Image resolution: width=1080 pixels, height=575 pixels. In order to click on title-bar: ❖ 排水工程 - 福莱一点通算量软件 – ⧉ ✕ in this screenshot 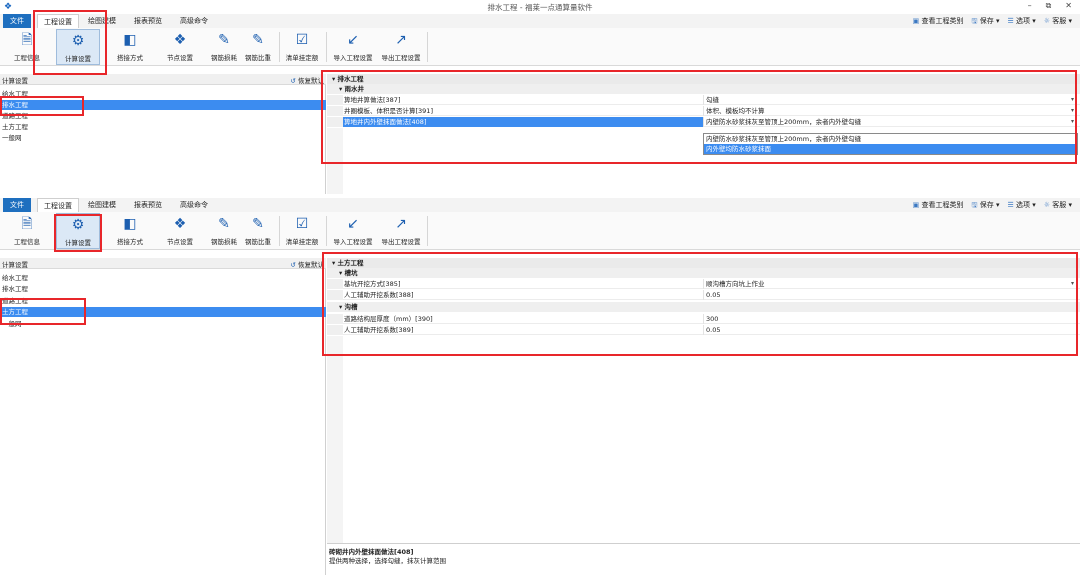, I will do `click(540, 7)`.